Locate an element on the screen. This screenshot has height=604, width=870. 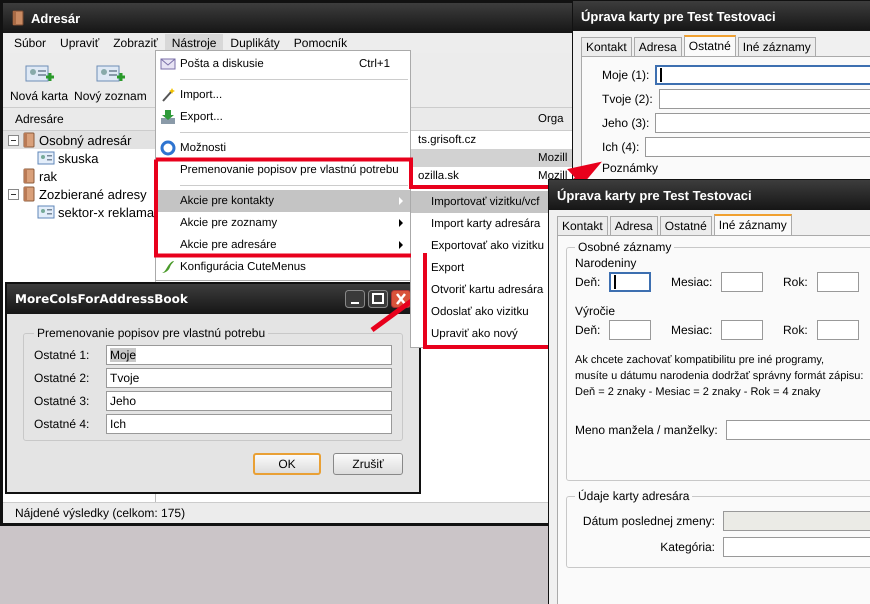
menu-item: Duplikáty is located at coordinates (255, 43).